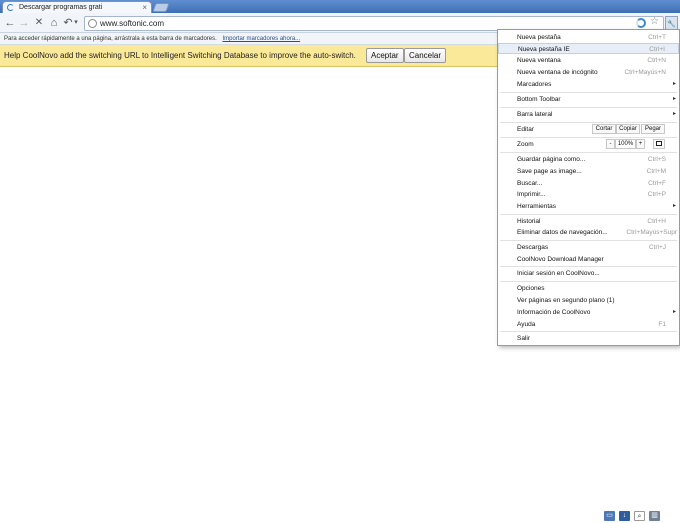 Image resolution: width=680 pixels, height=523 pixels. What do you see at coordinates (61, 7) in the screenshot?
I see `tab-title: Descargar programas grati` at bounding box center [61, 7].